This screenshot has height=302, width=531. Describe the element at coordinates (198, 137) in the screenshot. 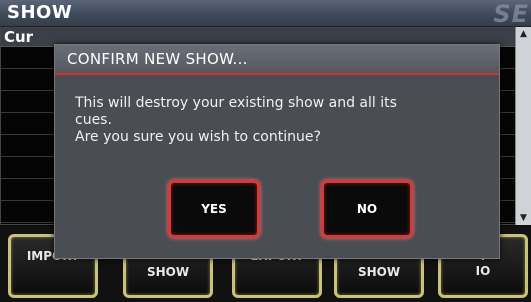

I see `dialog-message-line: Are you sure you wish to continue?` at that location.